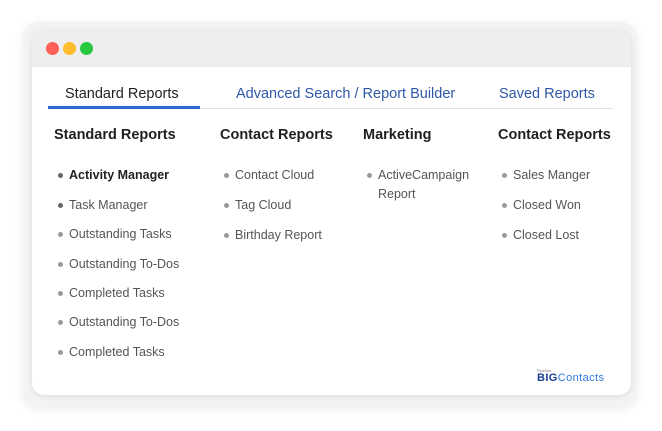 The height and width of the screenshot is (431, 662). What do you see at coordinates (551, 175) in the screenshot?
I see `report-link-sales-manger: Sales Manger` at bounding box center [551, 175].